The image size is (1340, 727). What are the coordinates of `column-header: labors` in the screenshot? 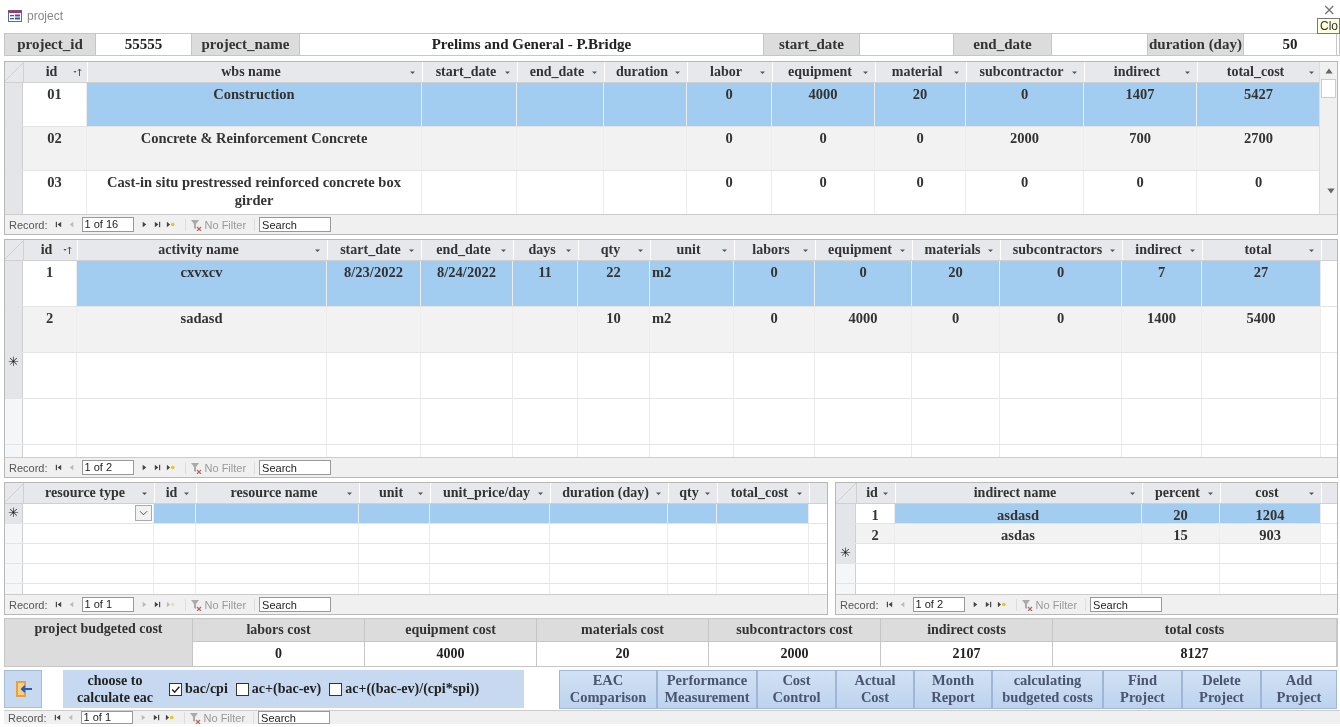 It's located at (775, 250).